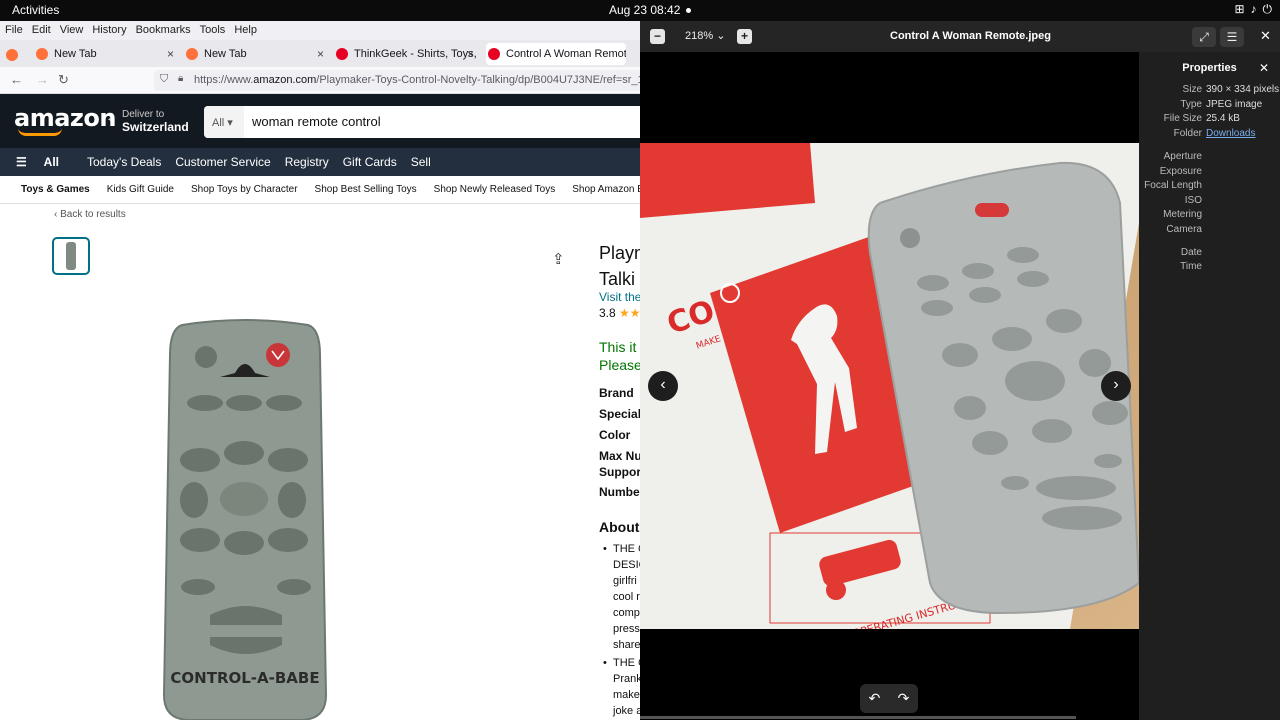 The width and height of the screenshot is (1280, 720). What do you see at coordinates (424, 122) in the screenshot?
I see `search-box: All ▾ woman remote control` at bounding box center [424, 122].